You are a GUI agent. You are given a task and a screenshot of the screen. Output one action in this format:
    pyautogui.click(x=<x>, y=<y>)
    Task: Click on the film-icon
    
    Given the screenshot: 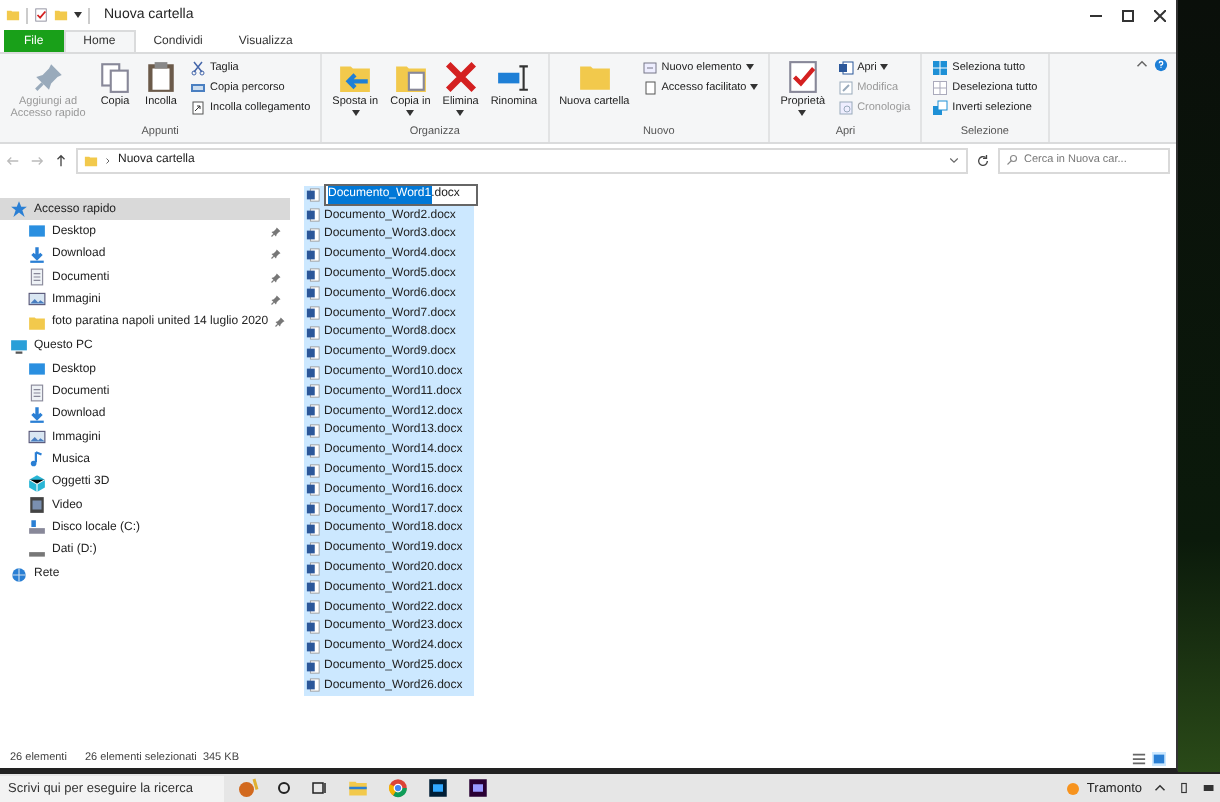 What is the action you would take?
    pyautogui.click(x=37, y=505)
    